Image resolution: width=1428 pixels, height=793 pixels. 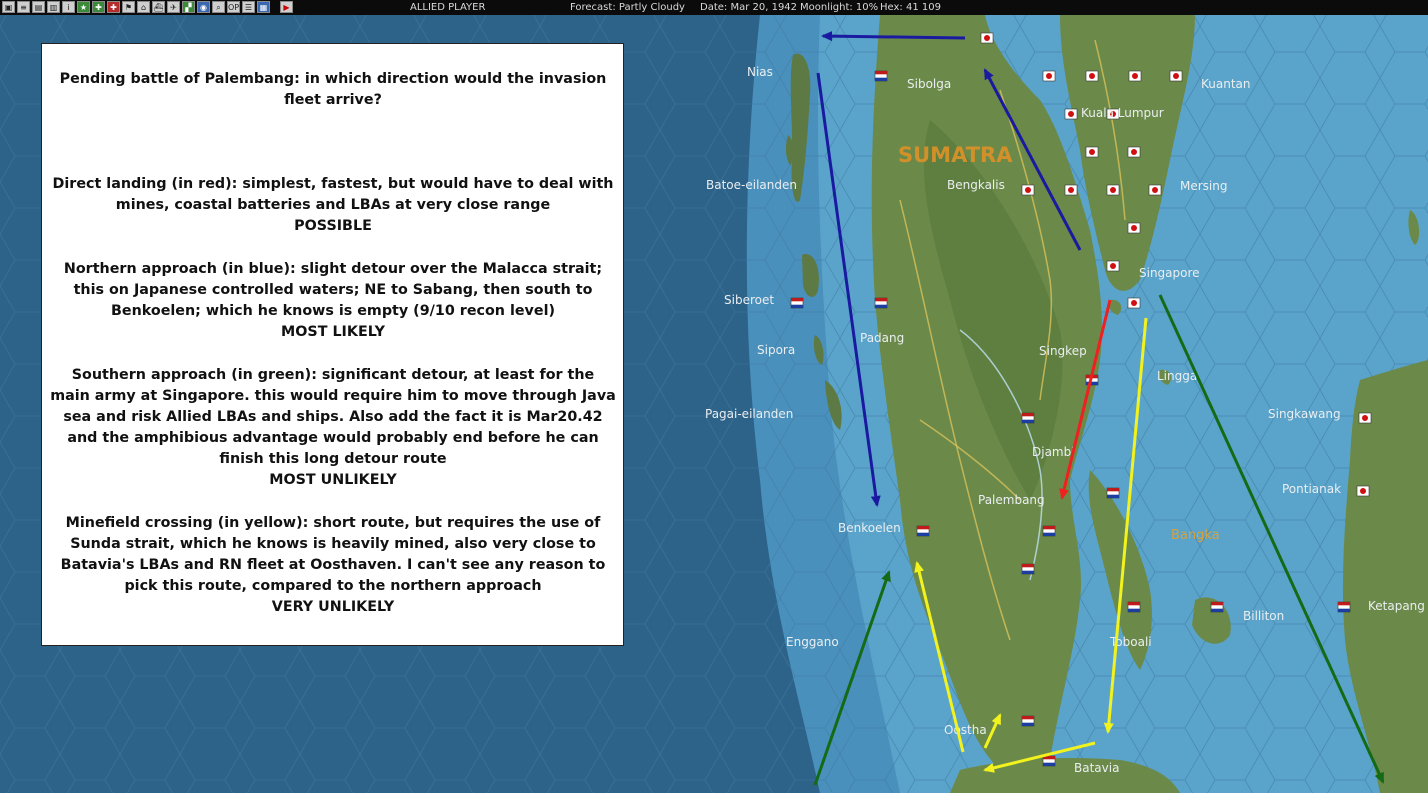 I want to click on label-singapore: Singapore, so click(x=1169, y=273).